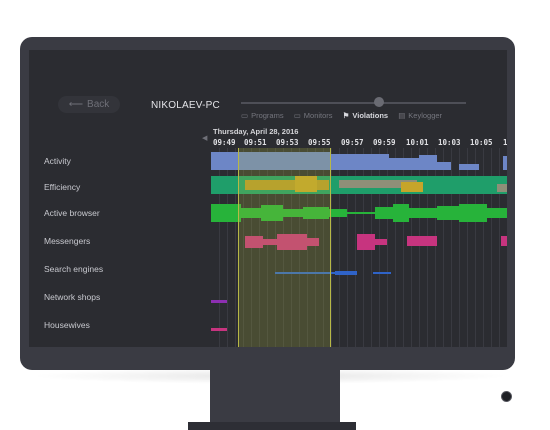 Image resolution: width=550 pixels, height=430 pixels. Describe the element at coordinates (352, 142) in the screenshot. I see `time-tick: 09:57` at that location.